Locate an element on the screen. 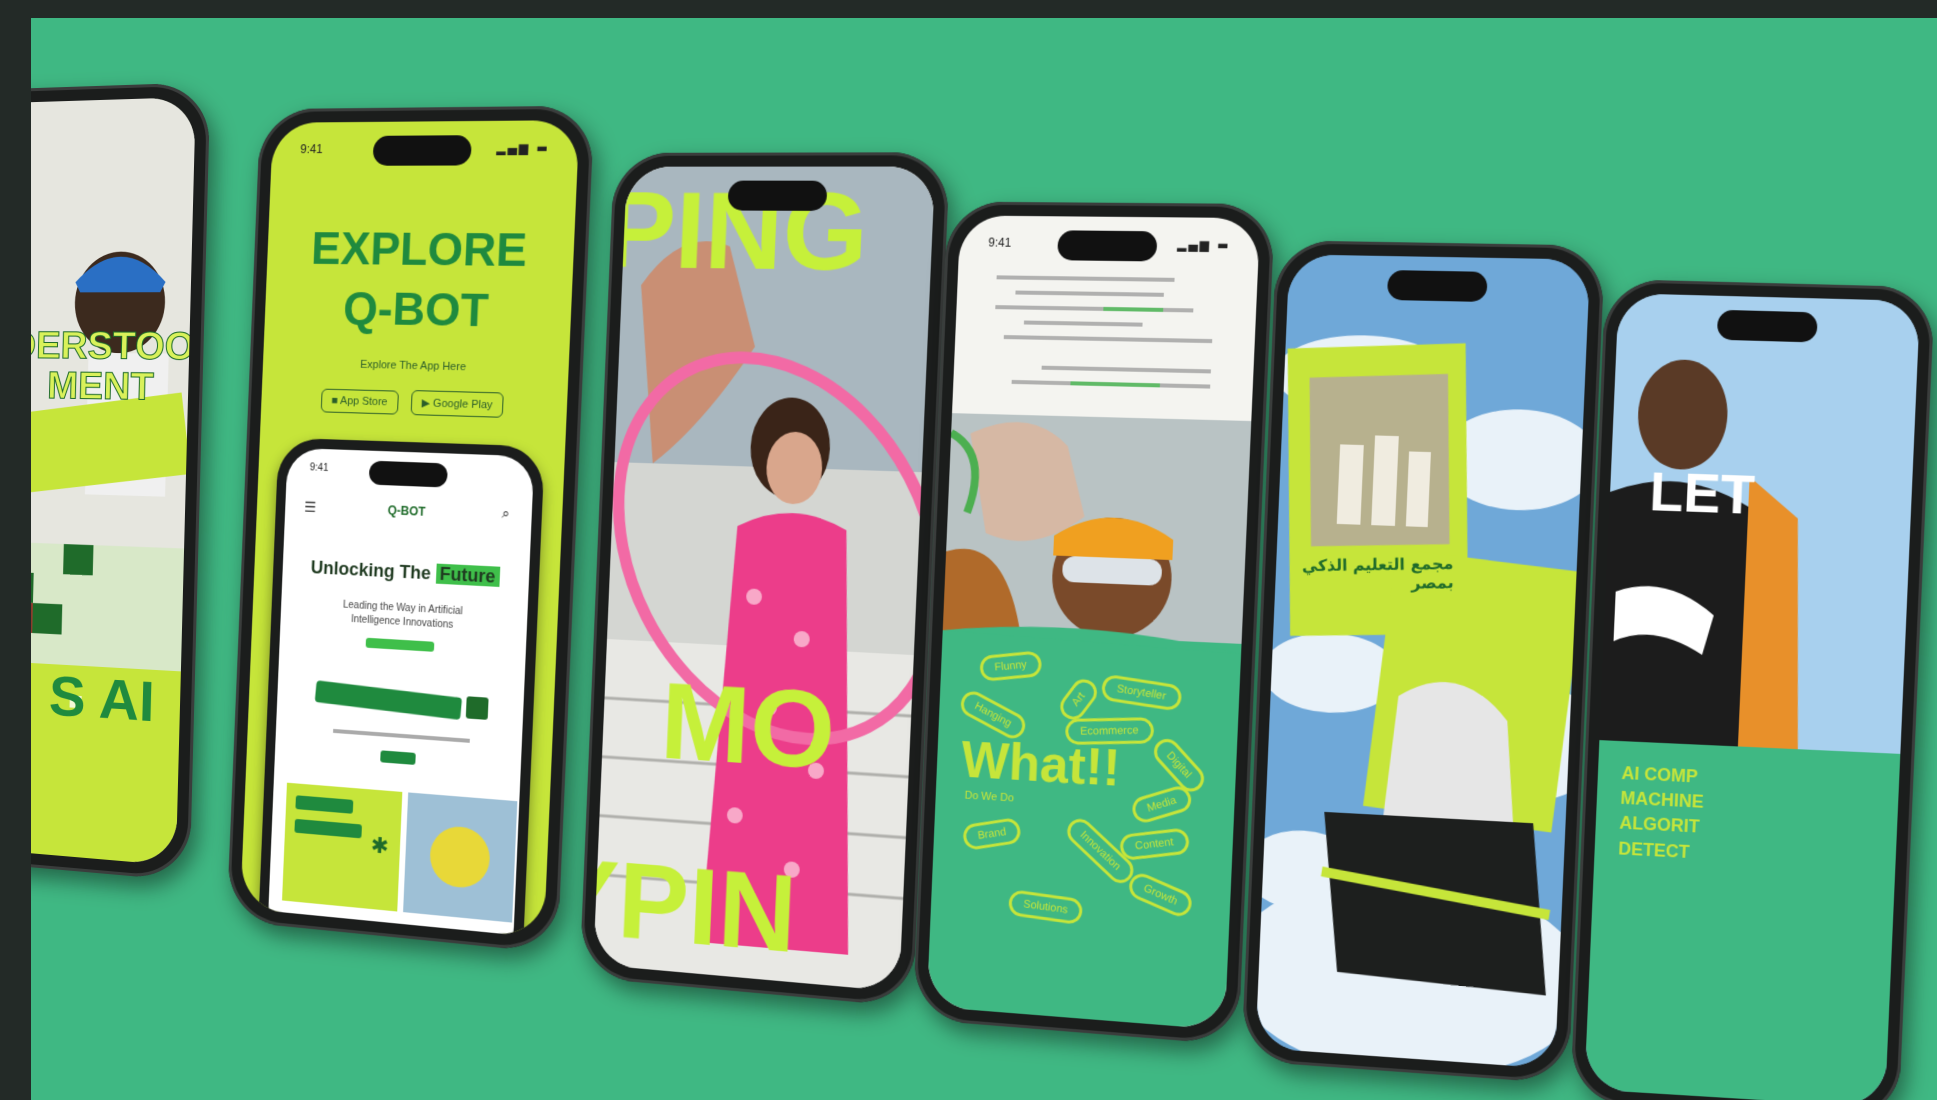  collage-photo is located at coordinates (1089, 652).